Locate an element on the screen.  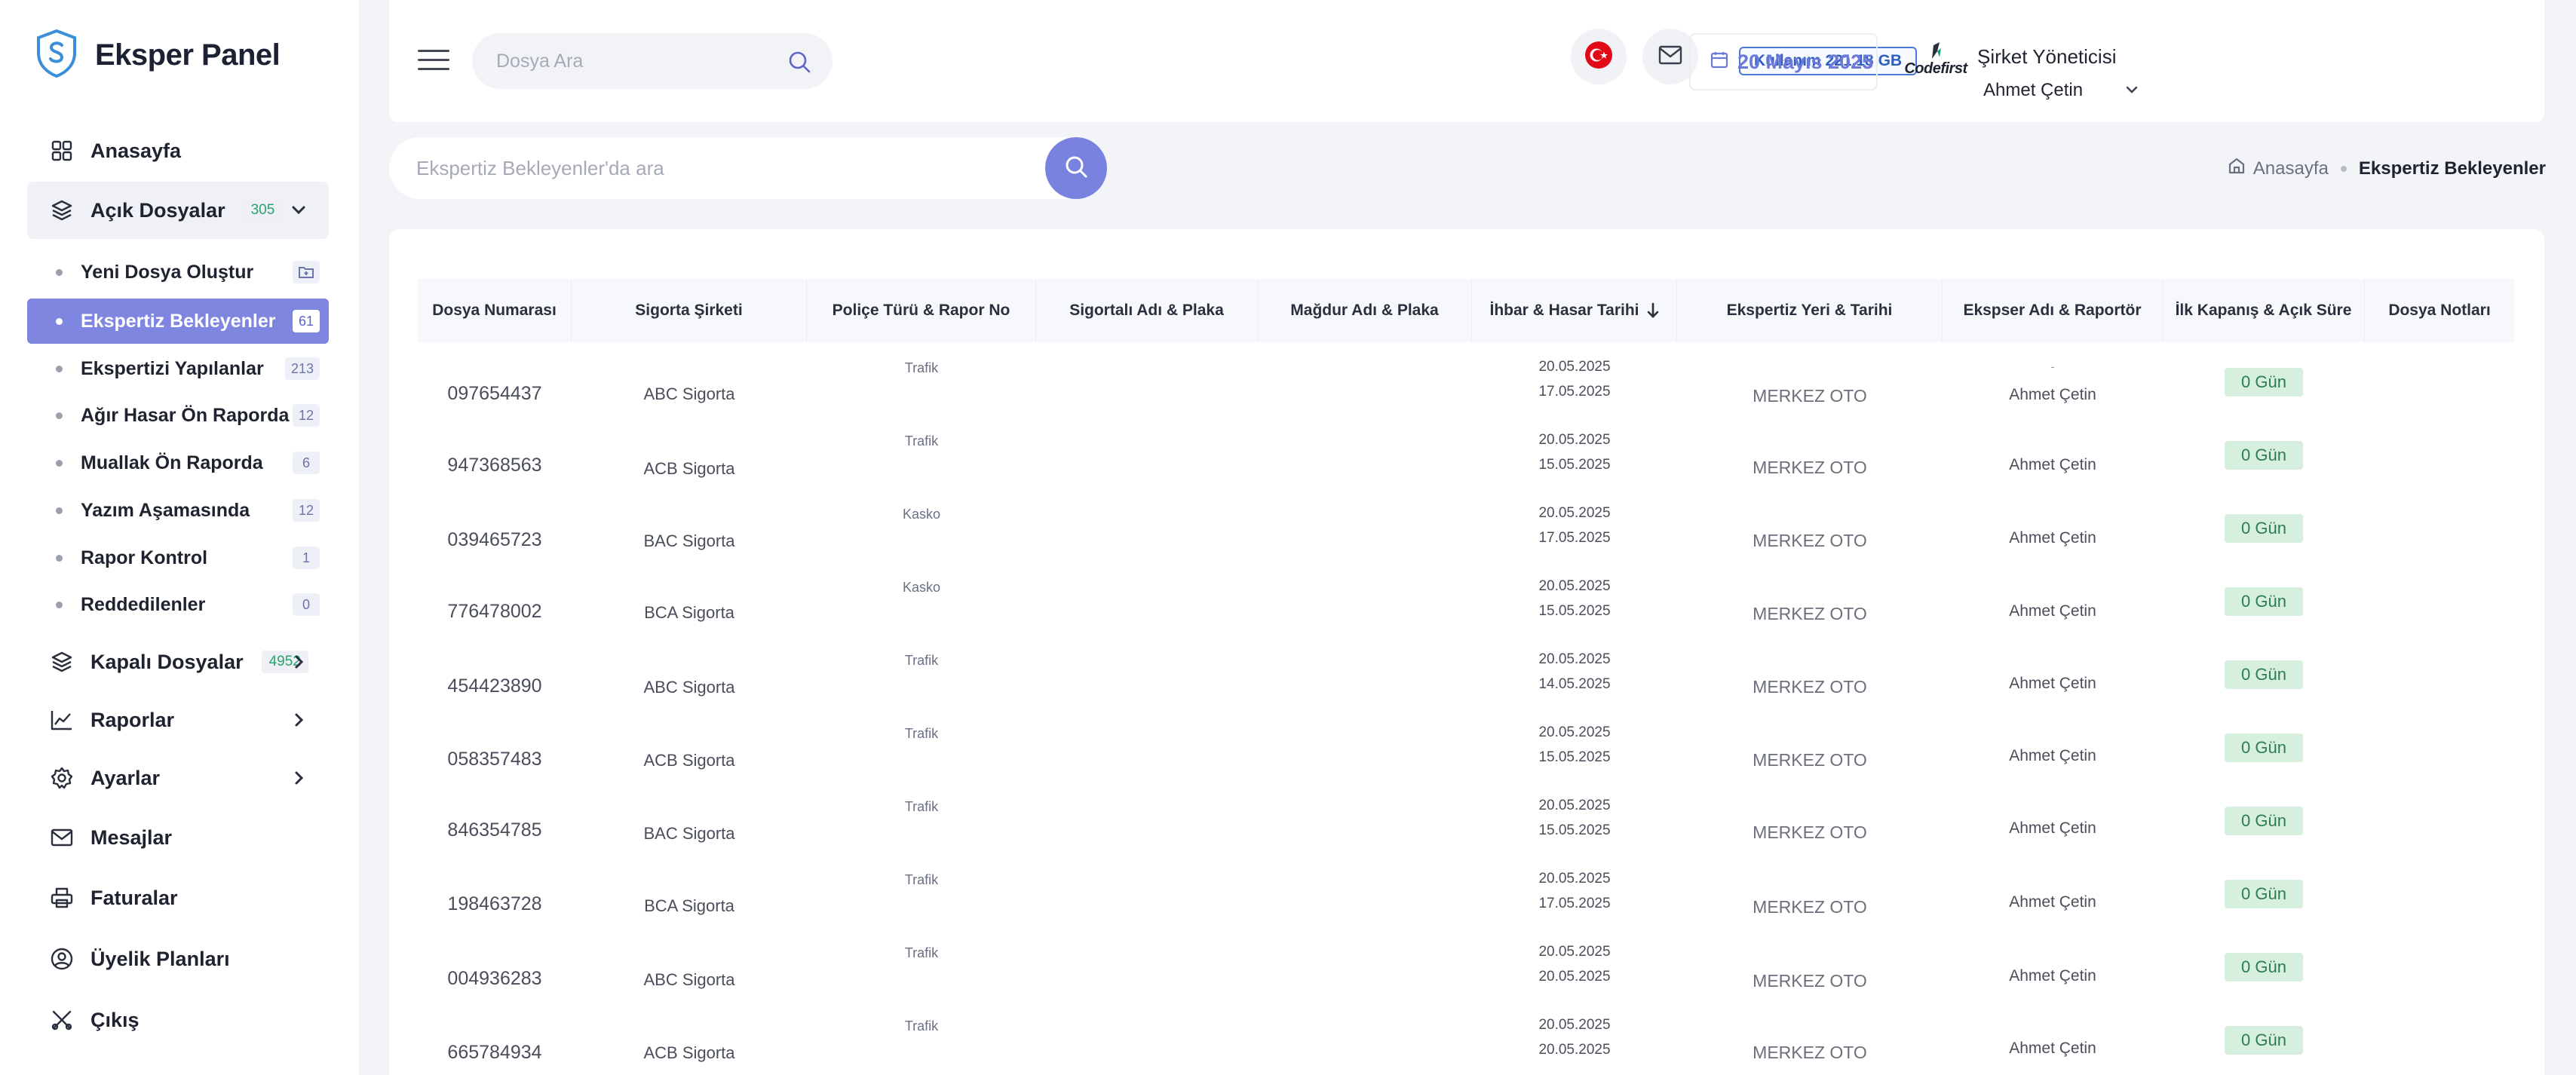
sidebar-item-uyelik: Üyelik Planları is located at coordinates (178, 959).